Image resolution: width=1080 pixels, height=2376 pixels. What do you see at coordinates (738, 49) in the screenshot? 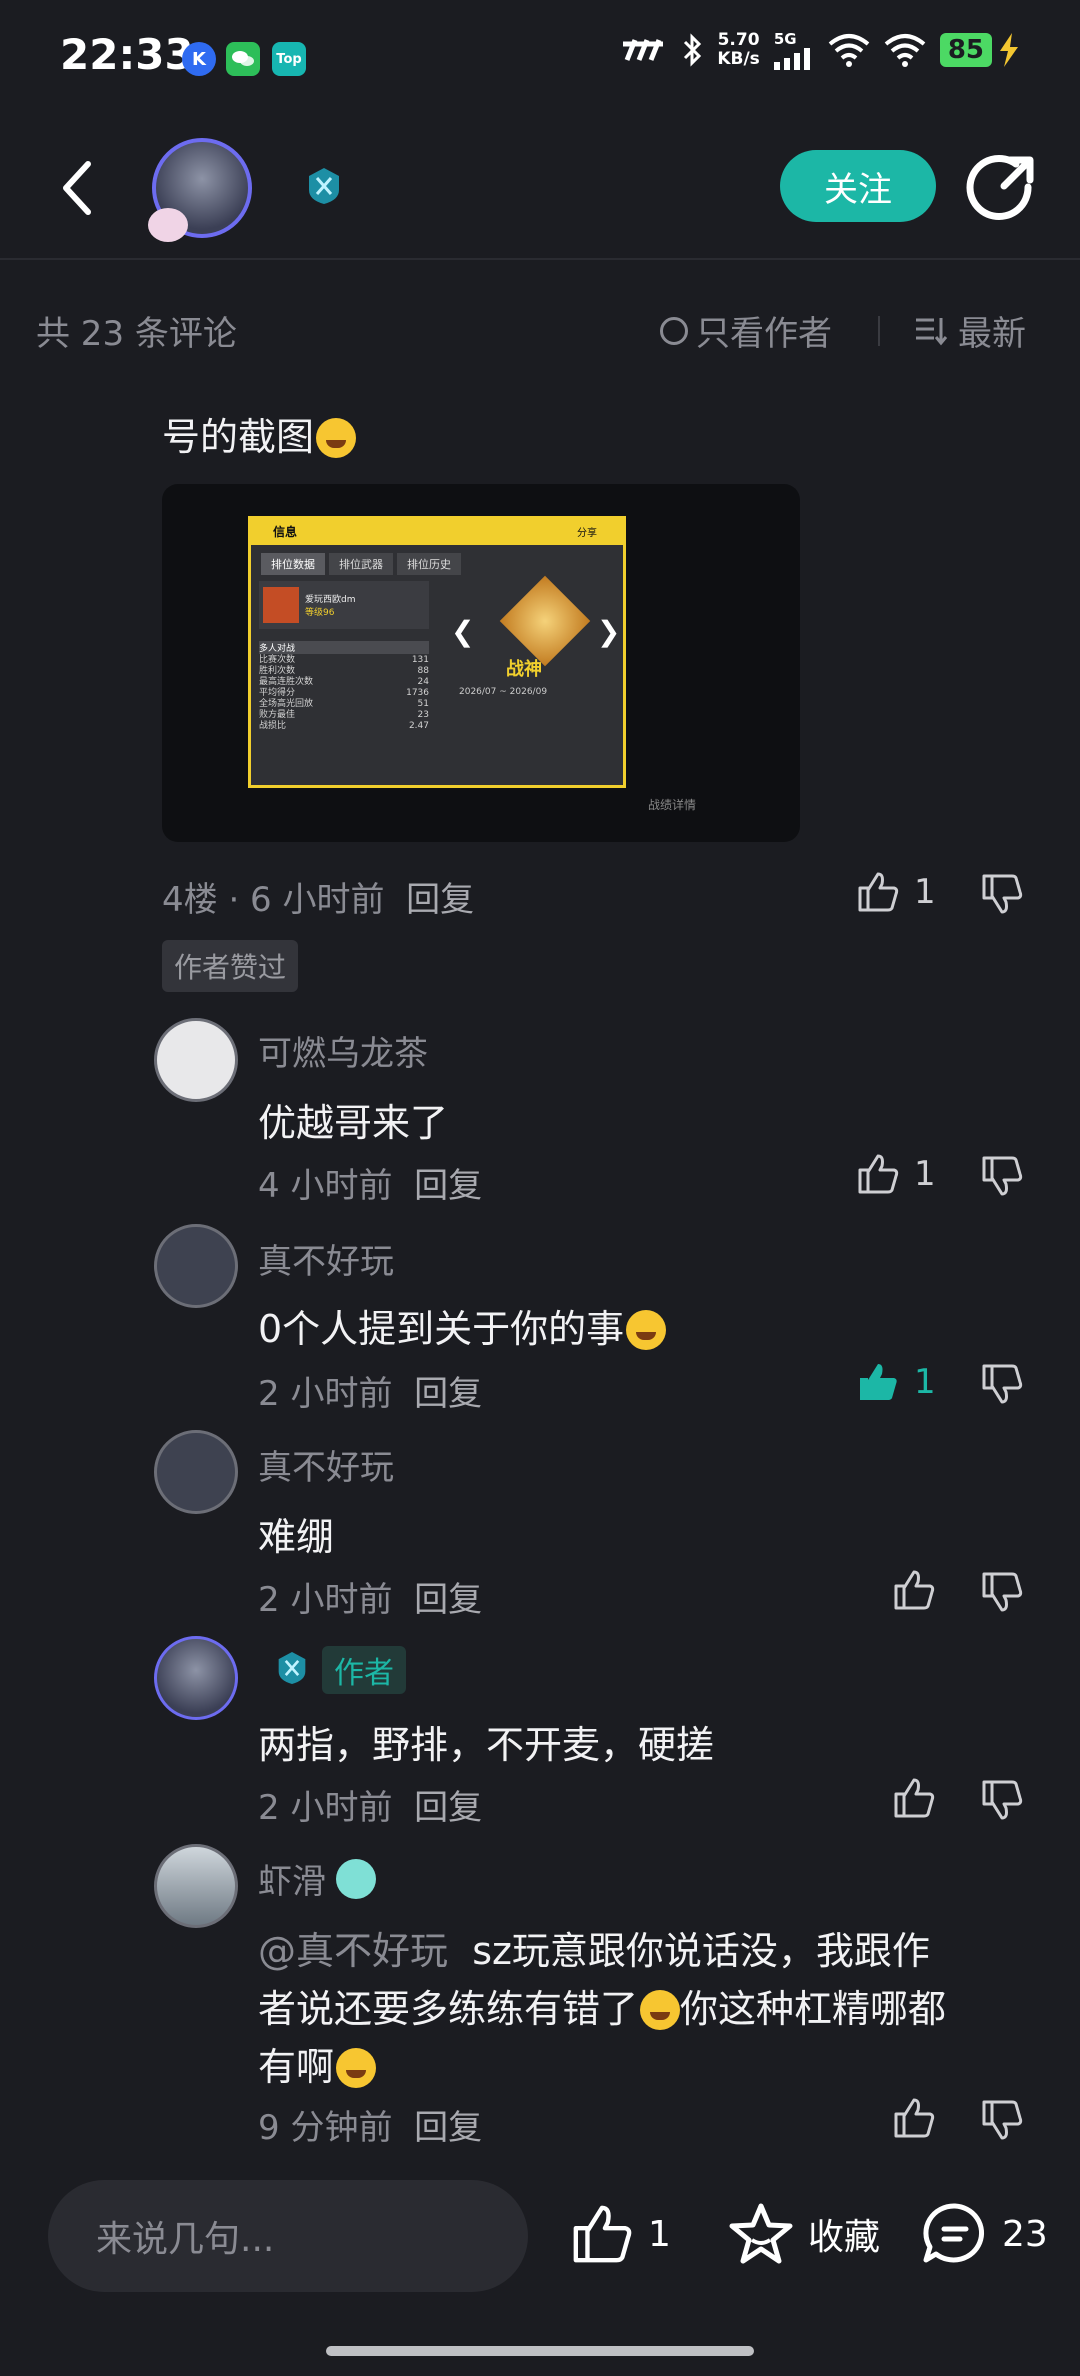
I see `net-speed: 5.70 KB/s` at bounding box center [738, 49].